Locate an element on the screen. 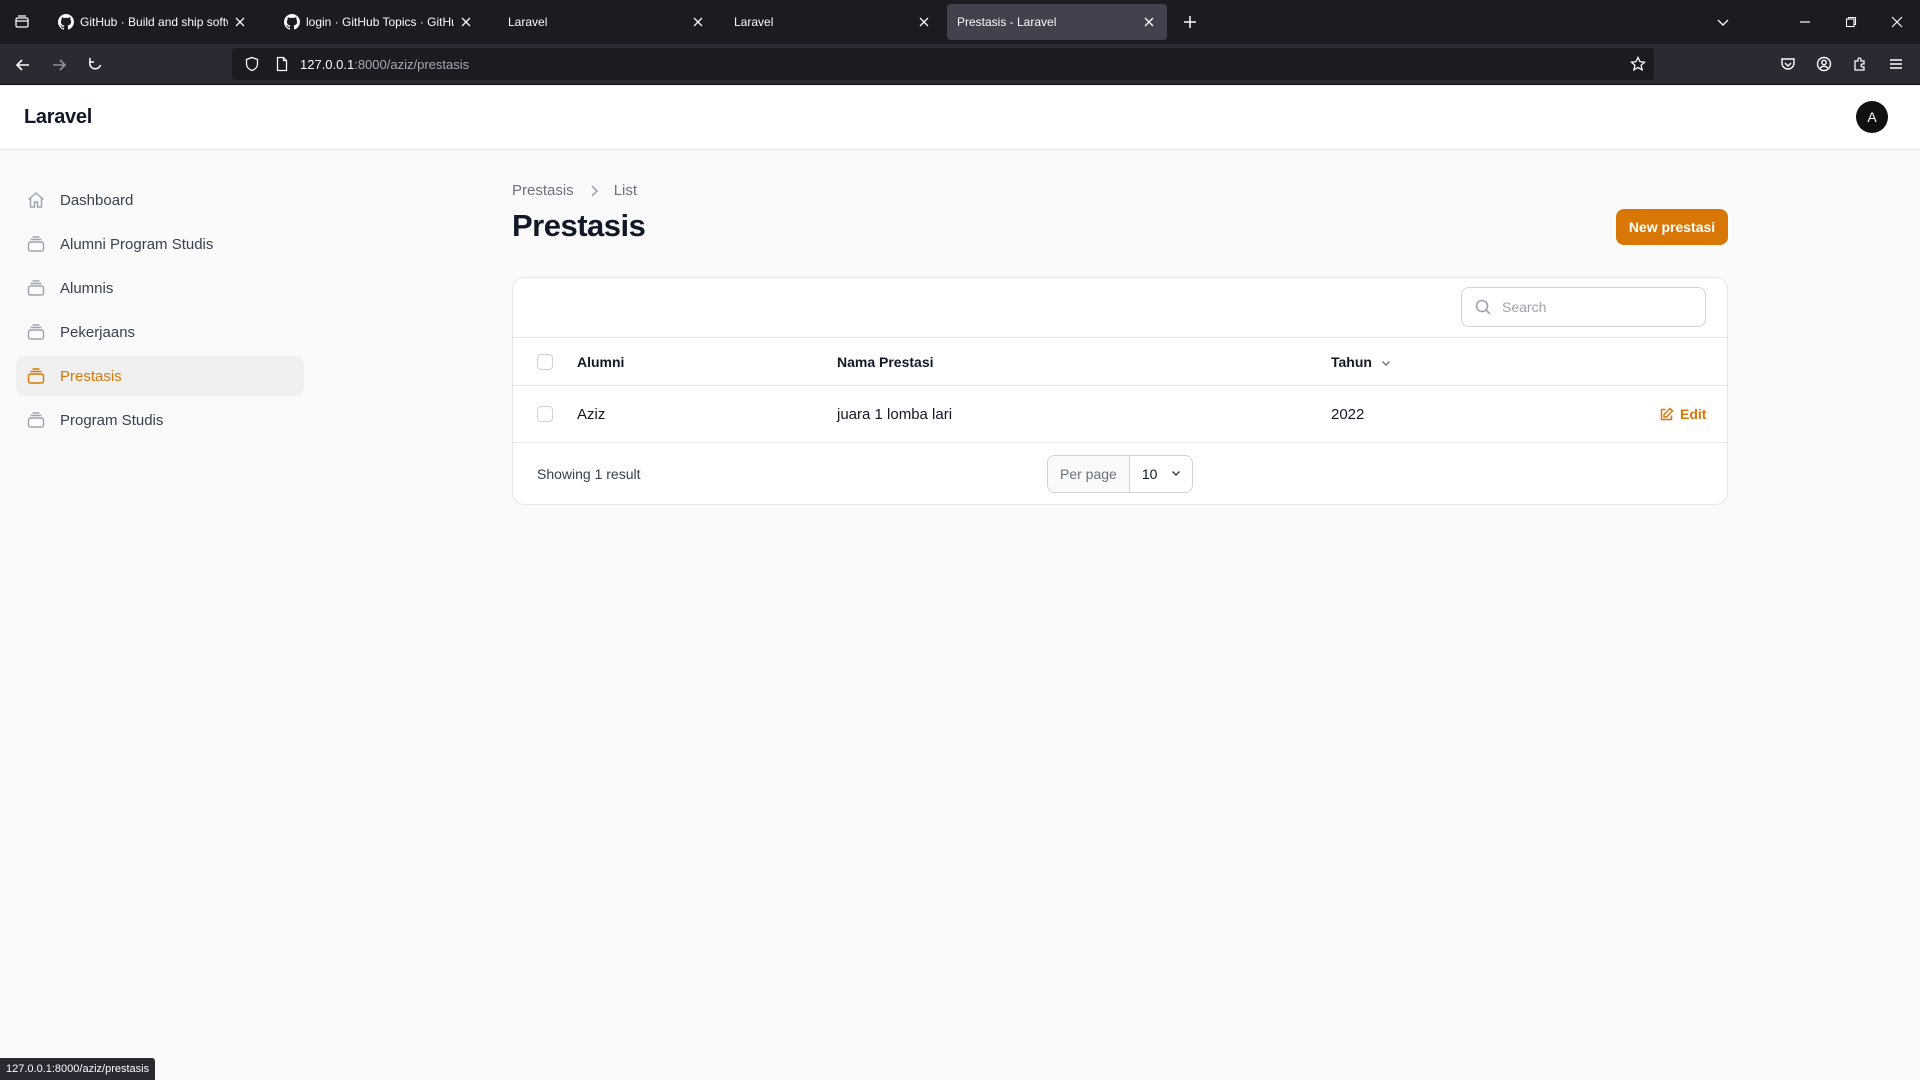 This screenshot has width=1920, height=1080. sidebar-item-alumnis: Alumnis is located at coordinates (160, 288).